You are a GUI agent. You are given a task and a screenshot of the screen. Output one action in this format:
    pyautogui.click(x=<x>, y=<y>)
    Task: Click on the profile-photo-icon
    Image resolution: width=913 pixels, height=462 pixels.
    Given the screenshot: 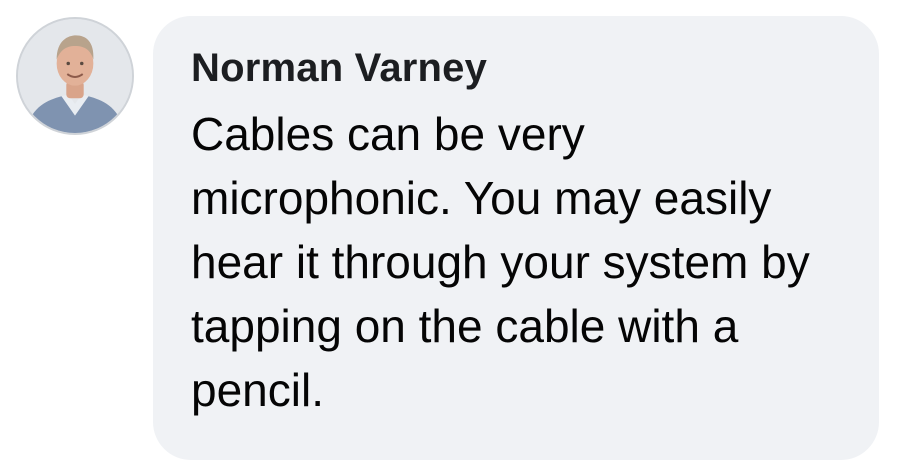 What is the action you would take?
    pyautogui.click(x=75, y=76)
    